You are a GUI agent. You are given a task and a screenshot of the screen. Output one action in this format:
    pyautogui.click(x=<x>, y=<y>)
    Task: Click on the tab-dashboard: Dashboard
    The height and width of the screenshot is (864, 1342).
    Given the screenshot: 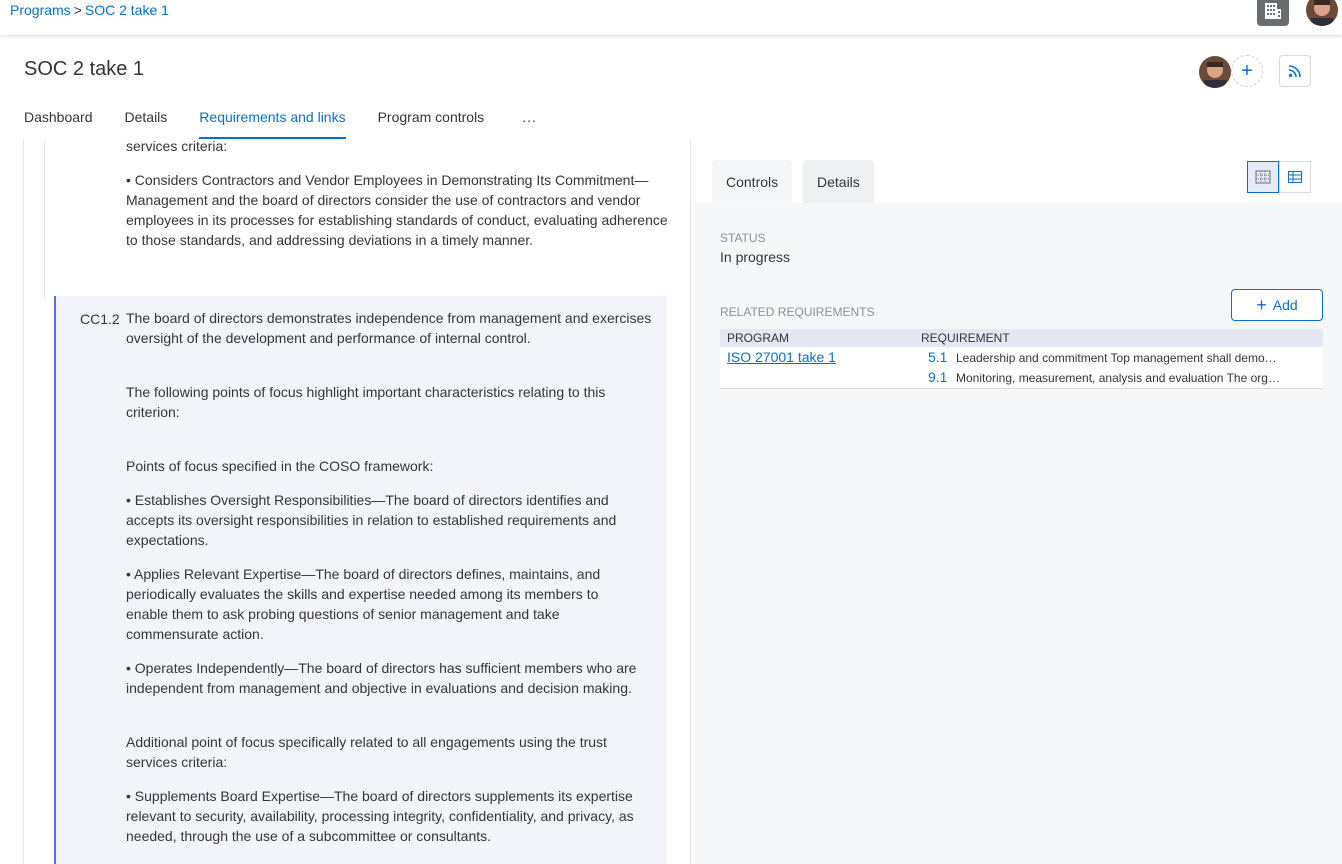 What is the action you would take?
    pyautogui.click(x=58, y=123)
    